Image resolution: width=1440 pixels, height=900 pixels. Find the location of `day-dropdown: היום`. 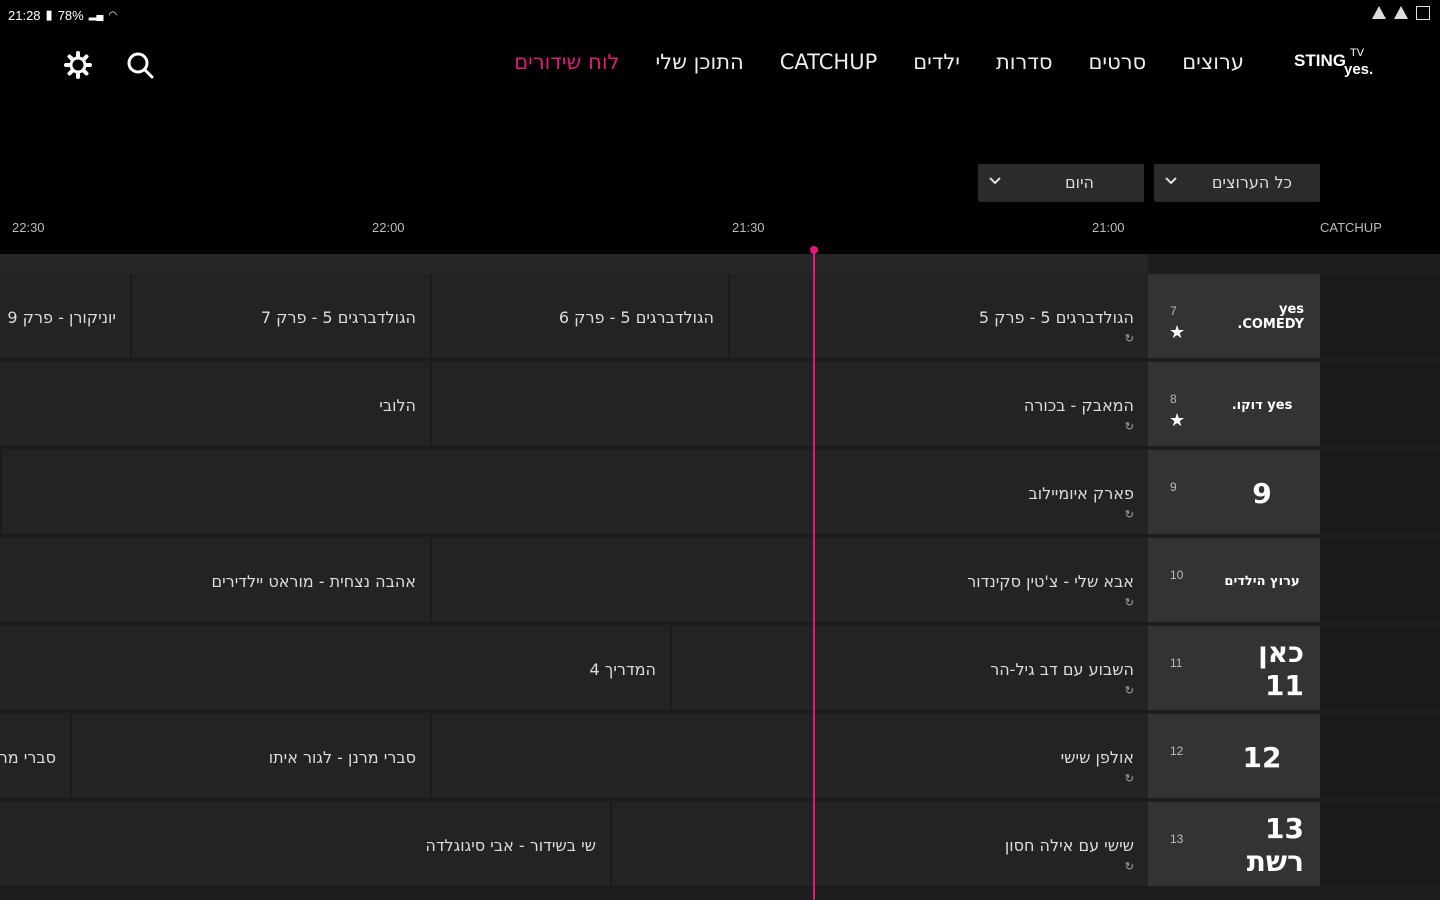

day-dropdown: היום is located at coordinates (1061, 183).